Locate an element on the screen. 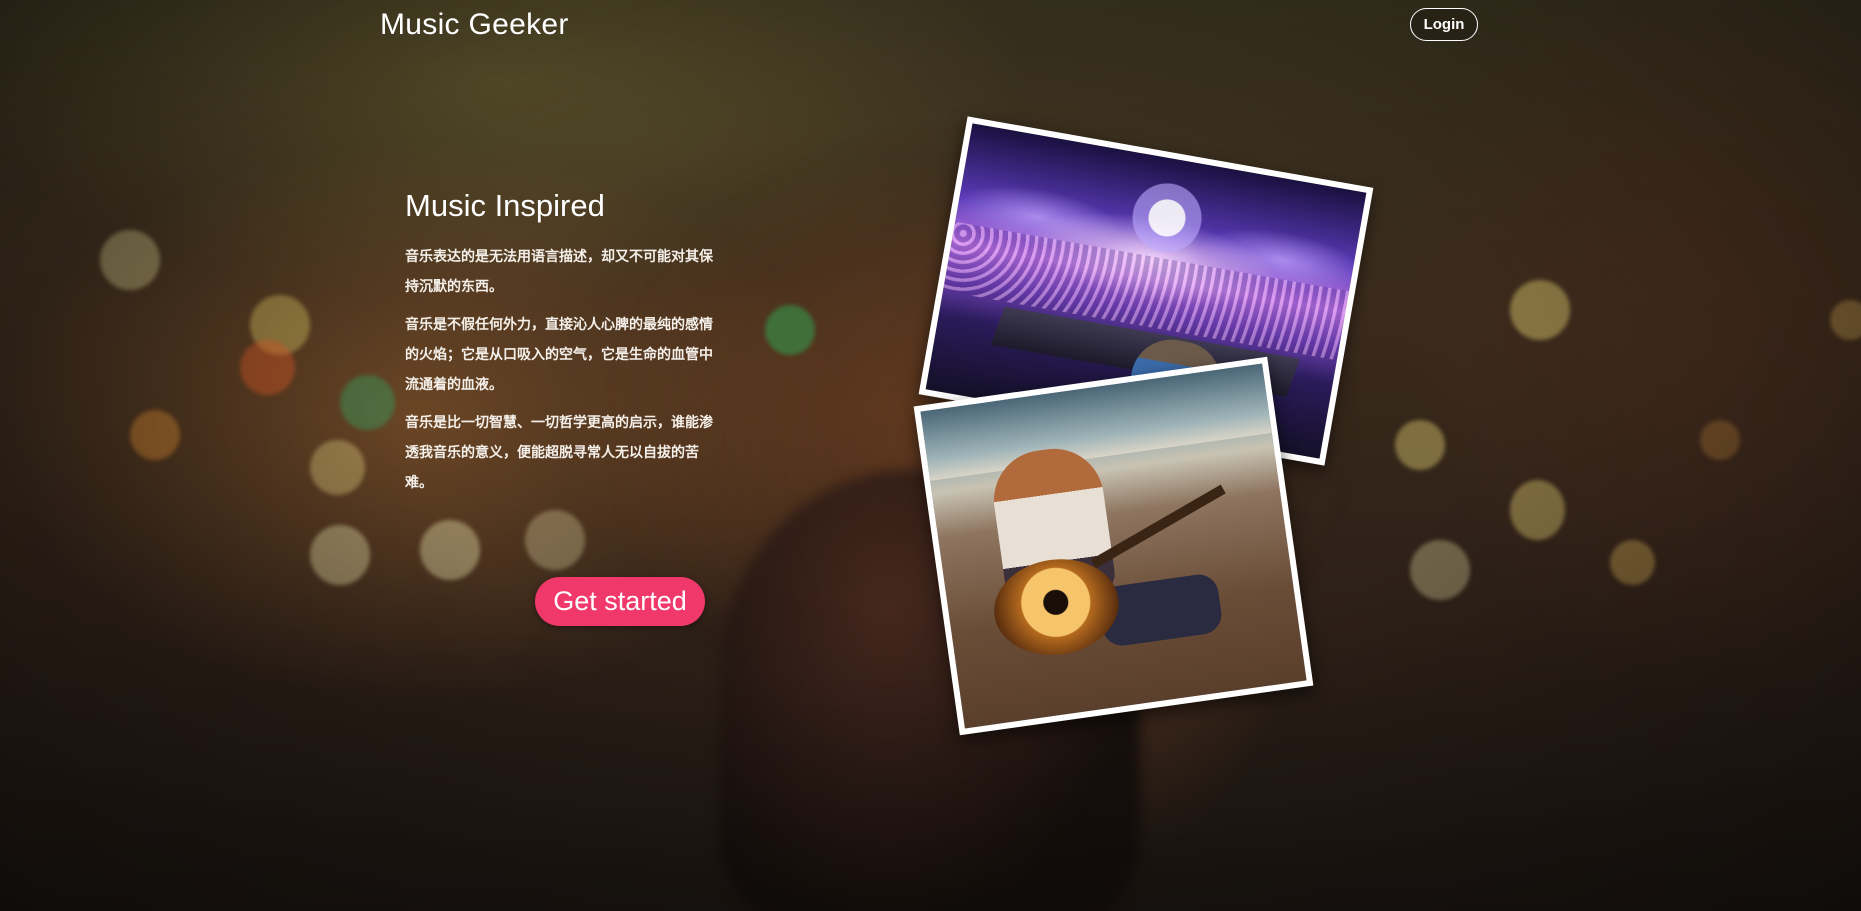  hero-title: Music Inspired is located at coordinates (505, 205).